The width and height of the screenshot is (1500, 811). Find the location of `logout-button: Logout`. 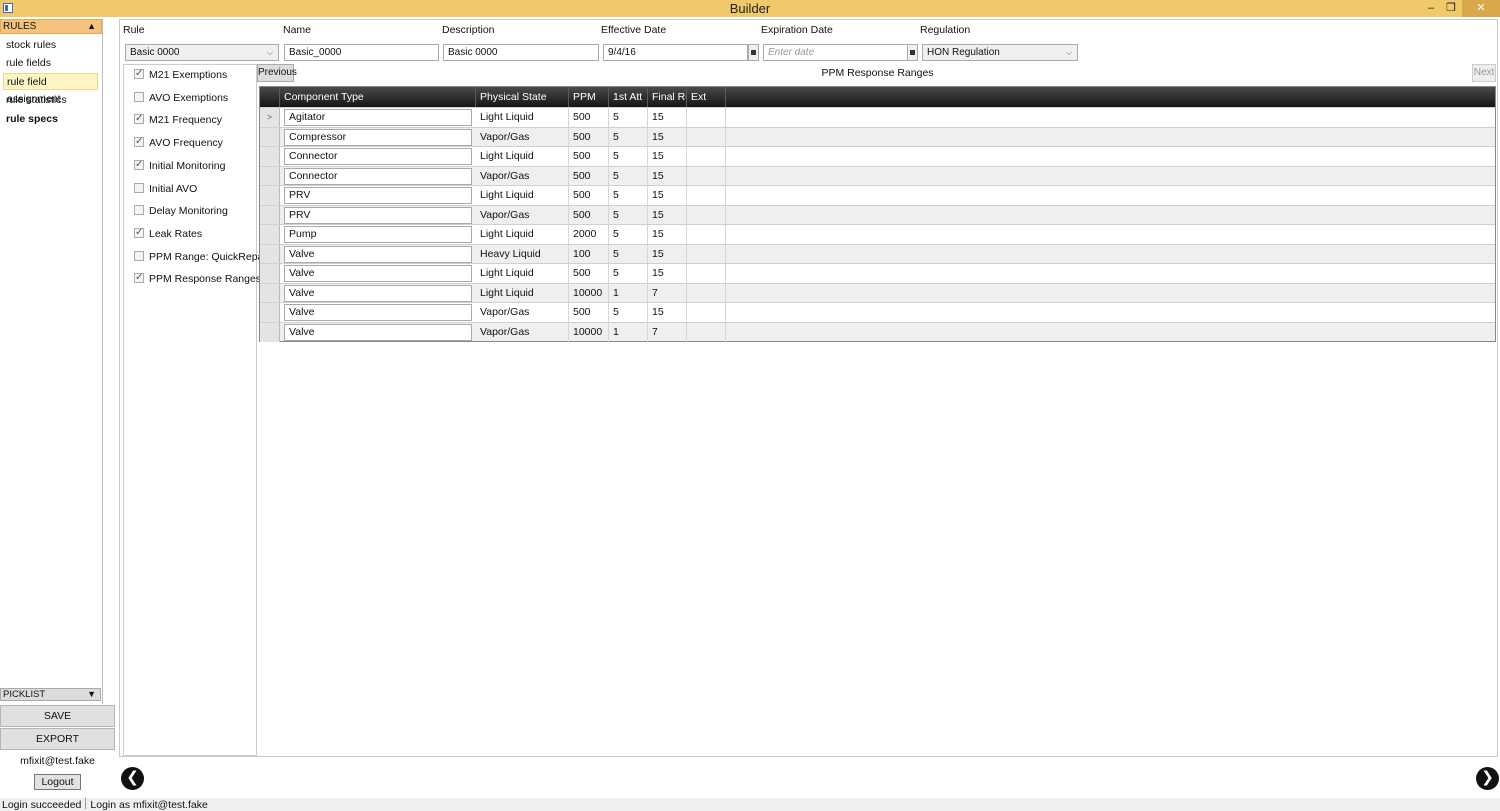

logout-button: Logout is located at coordinates (57, 782).